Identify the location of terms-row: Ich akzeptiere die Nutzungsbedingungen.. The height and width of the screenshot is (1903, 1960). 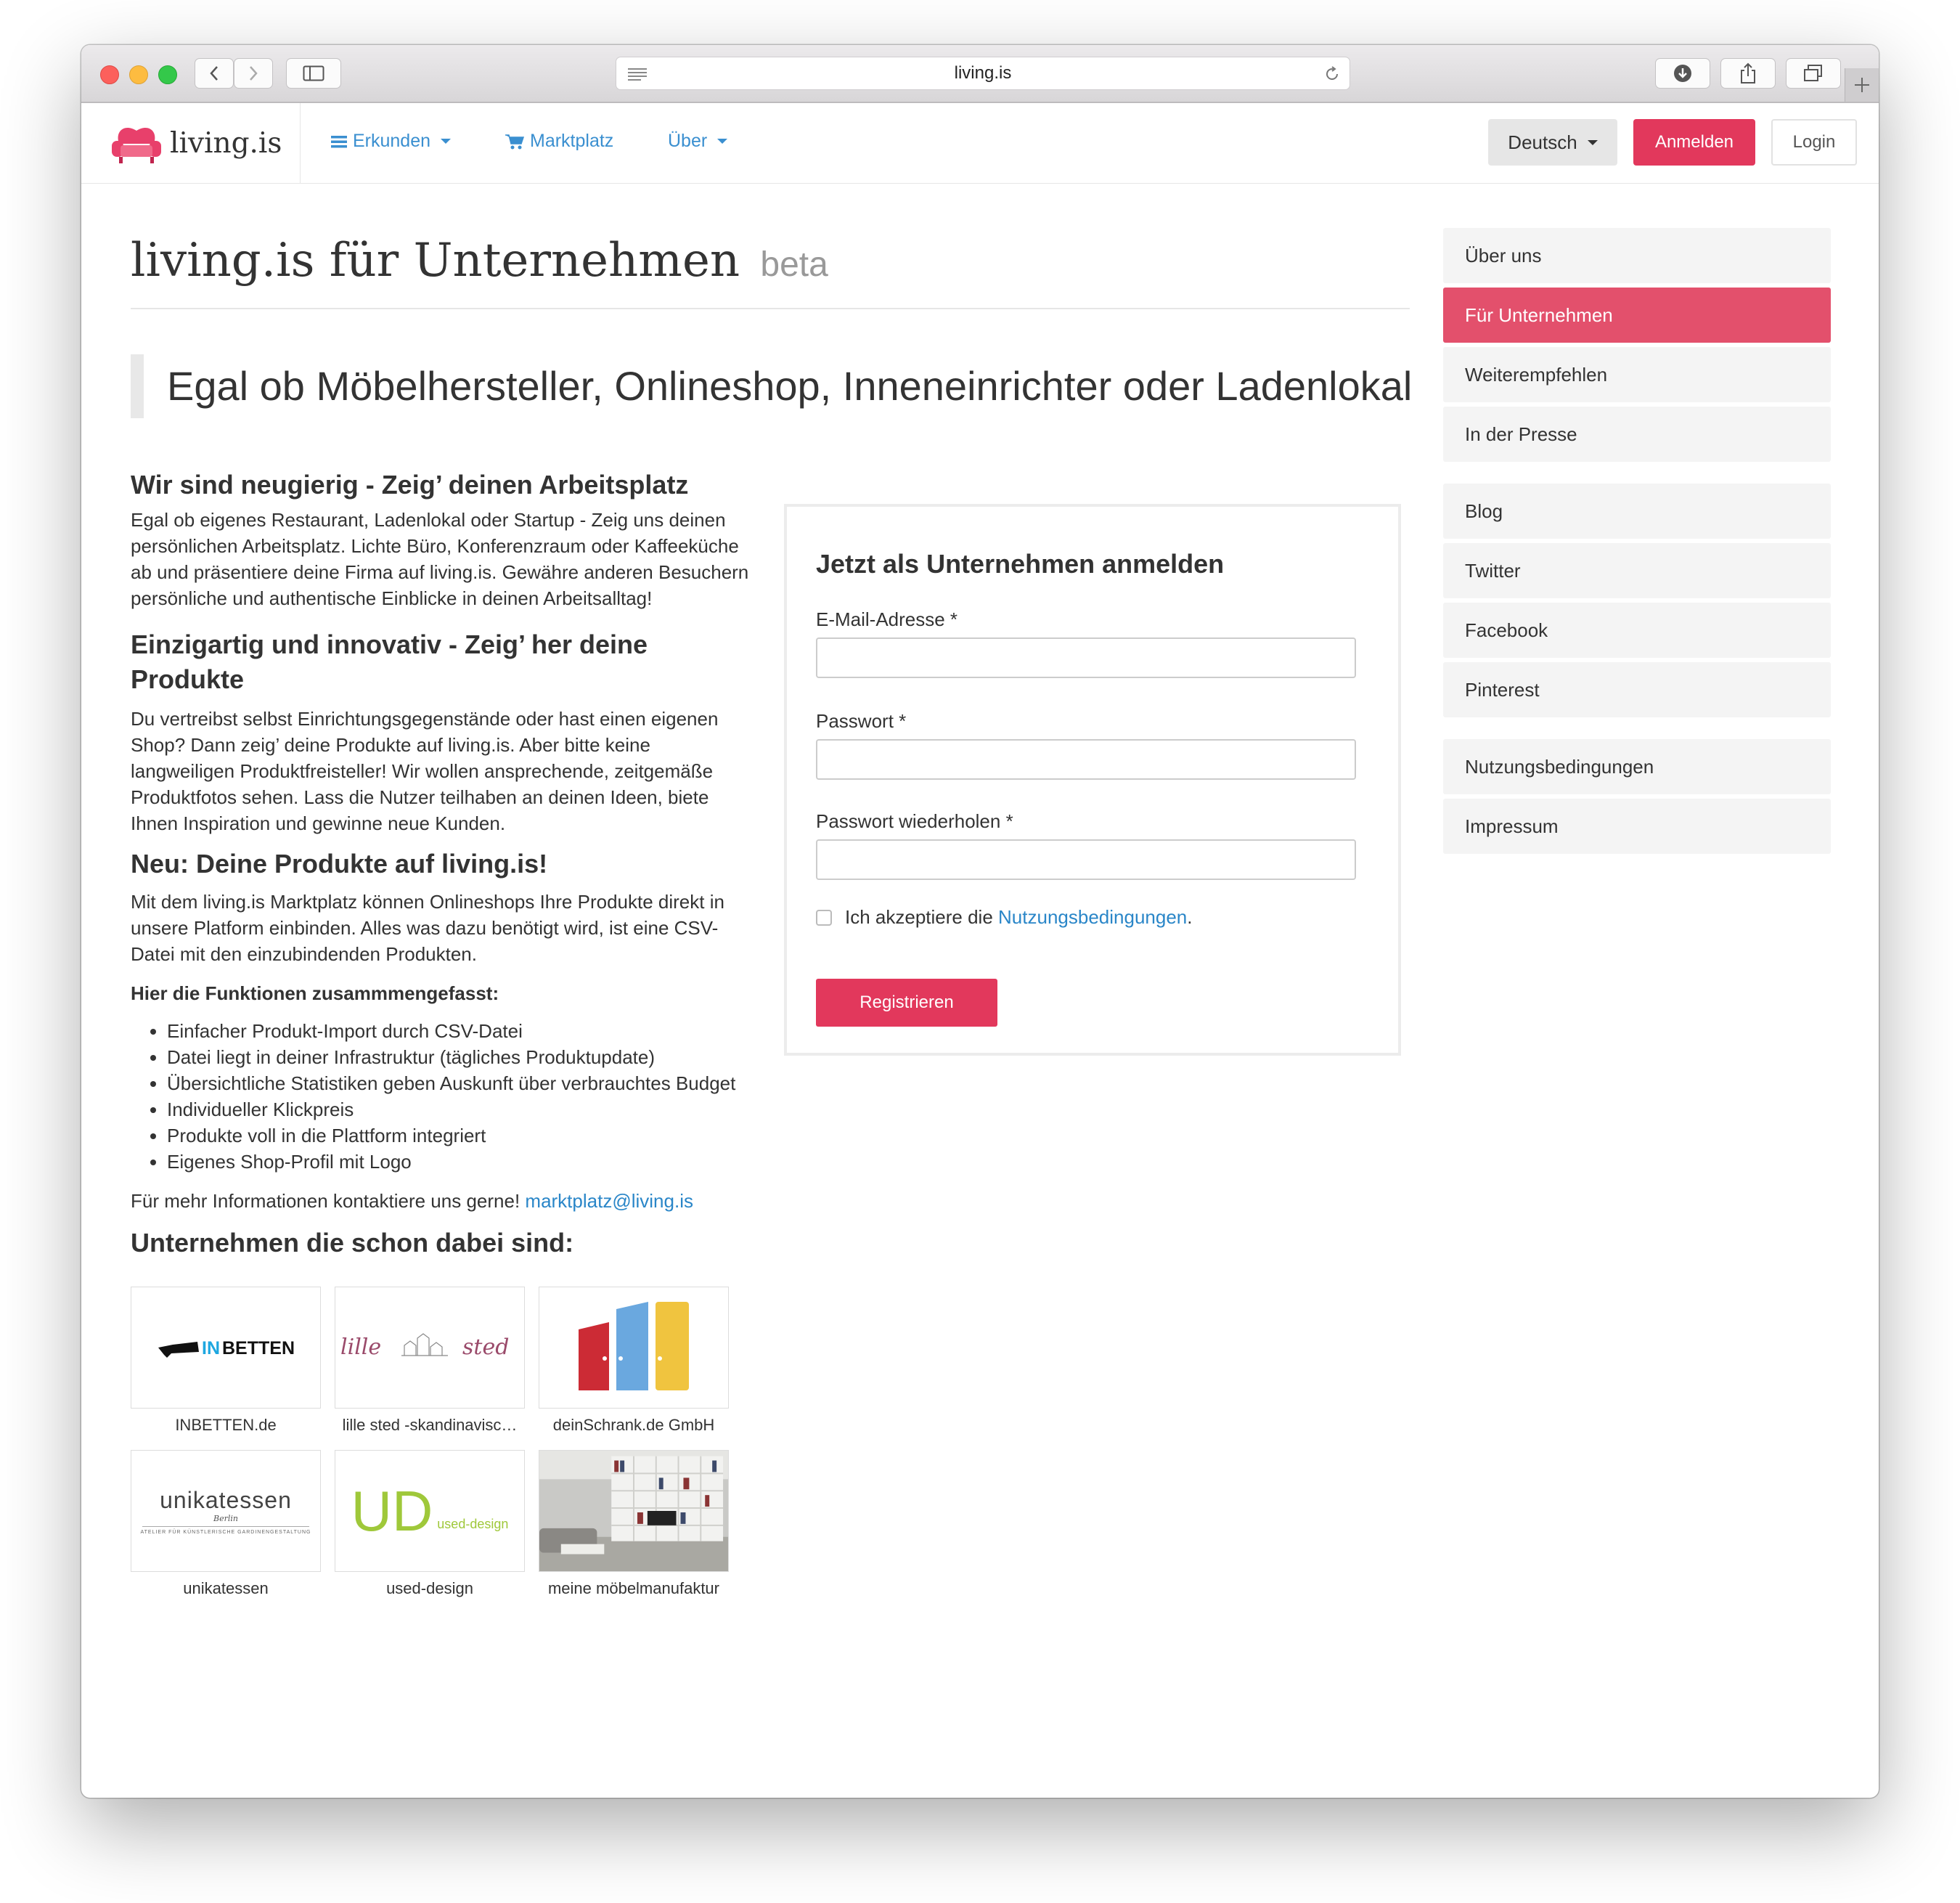
(1004, 917).